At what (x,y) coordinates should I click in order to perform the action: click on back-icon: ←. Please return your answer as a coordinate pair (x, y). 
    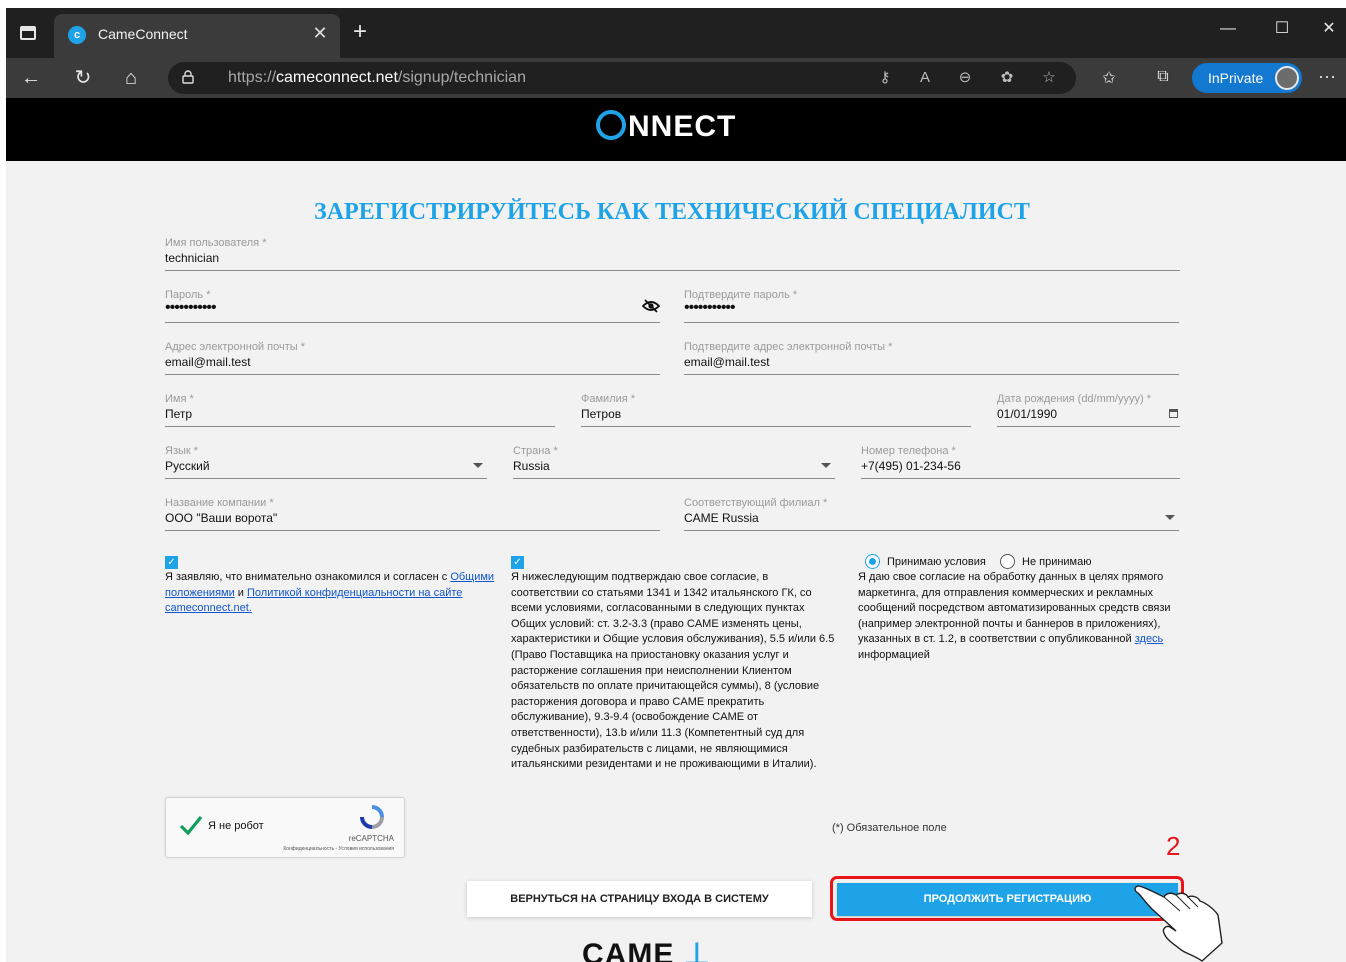
    Looking at the image, I should click on (31, 78).